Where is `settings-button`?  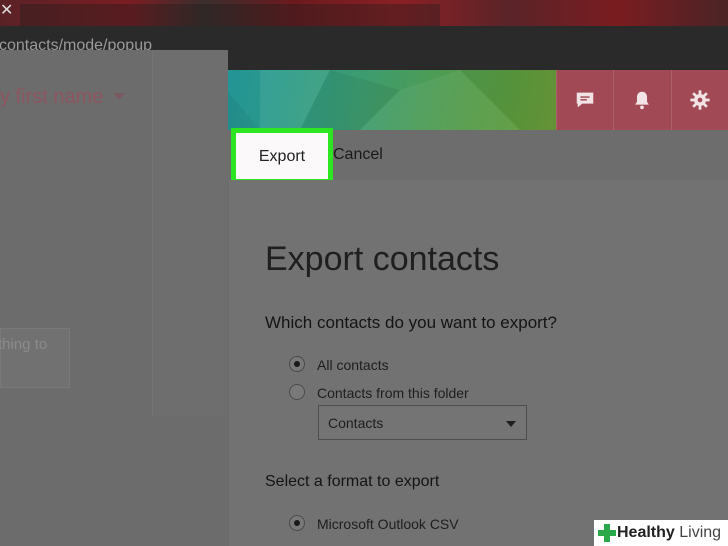
settings-button is located at coordinates (699, 100).